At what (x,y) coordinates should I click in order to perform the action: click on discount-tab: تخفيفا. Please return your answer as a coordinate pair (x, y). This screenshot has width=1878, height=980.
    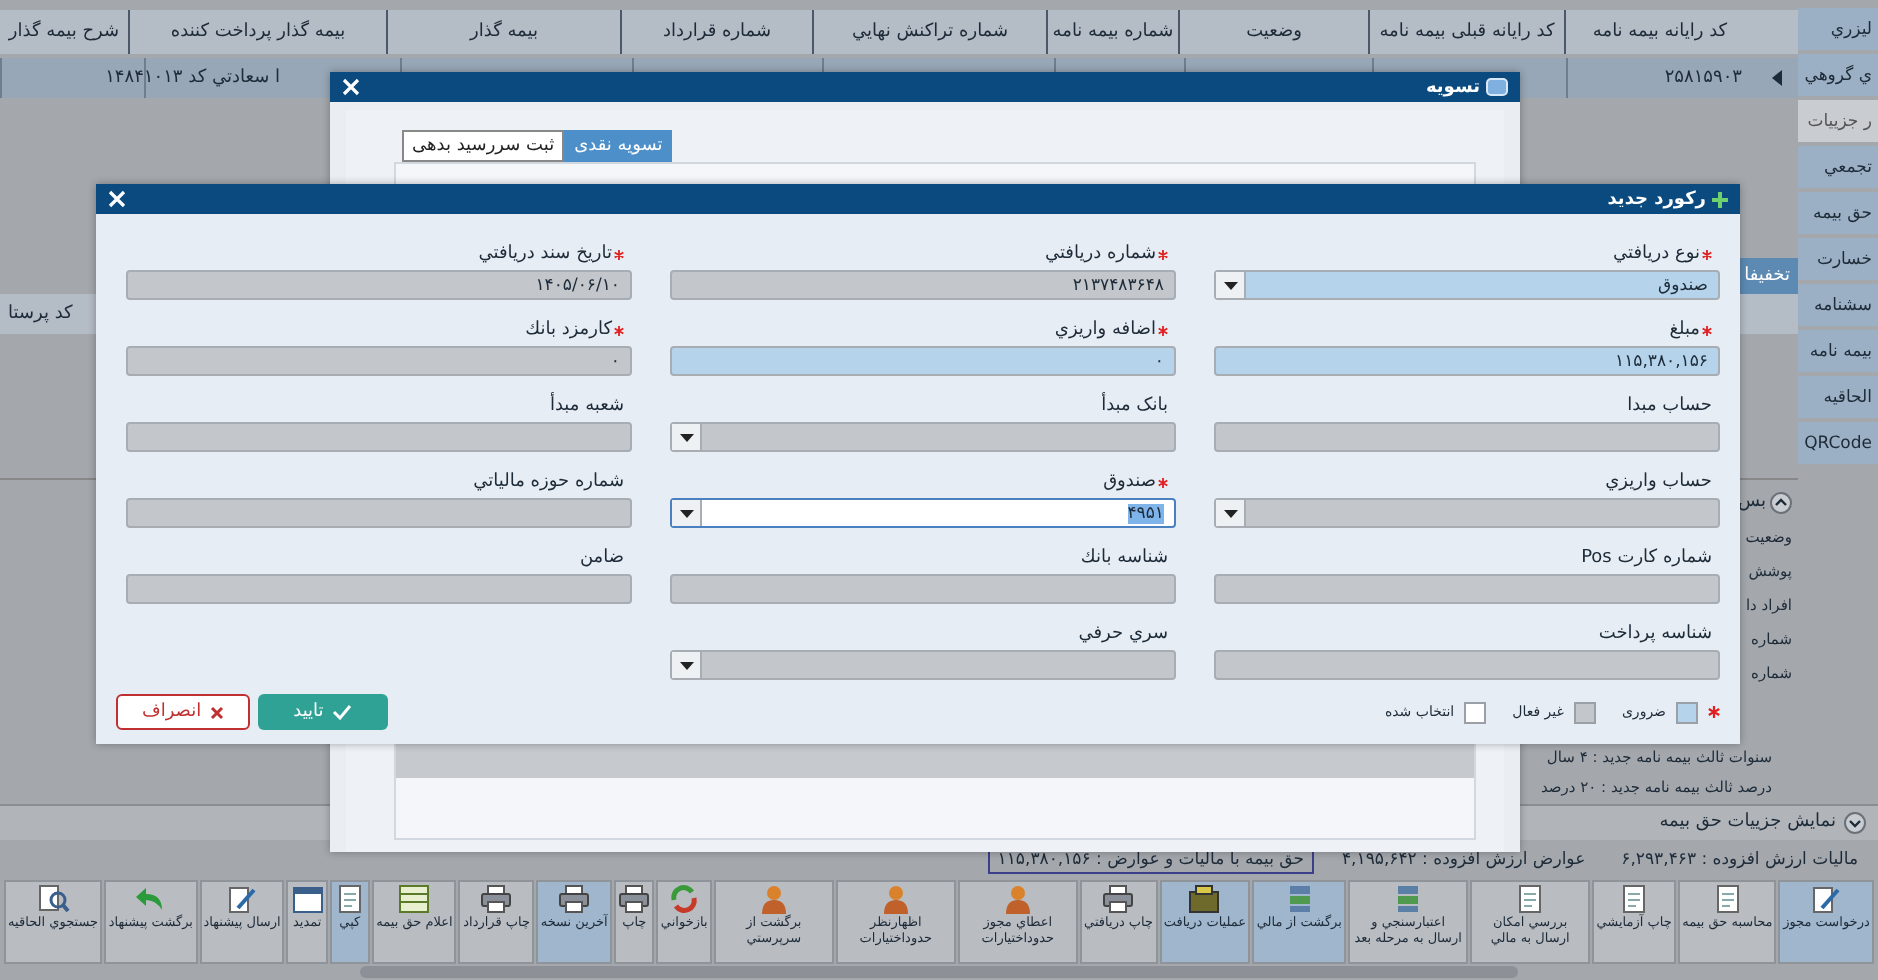
    Looking at the image, I should click on (1767, 276).